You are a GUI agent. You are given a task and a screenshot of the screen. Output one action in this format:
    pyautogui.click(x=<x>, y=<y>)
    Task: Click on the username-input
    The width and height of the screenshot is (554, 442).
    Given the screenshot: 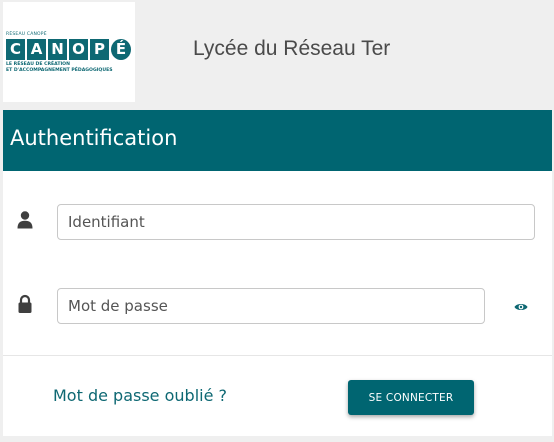 What is the action you would take?
    pyautogui.click(x=296, y=222)
    